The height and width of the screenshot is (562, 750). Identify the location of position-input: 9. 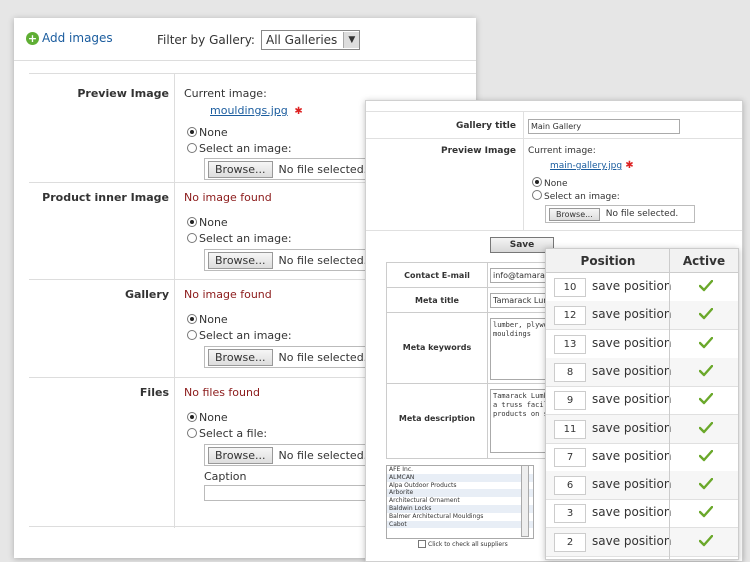
(570, 401).